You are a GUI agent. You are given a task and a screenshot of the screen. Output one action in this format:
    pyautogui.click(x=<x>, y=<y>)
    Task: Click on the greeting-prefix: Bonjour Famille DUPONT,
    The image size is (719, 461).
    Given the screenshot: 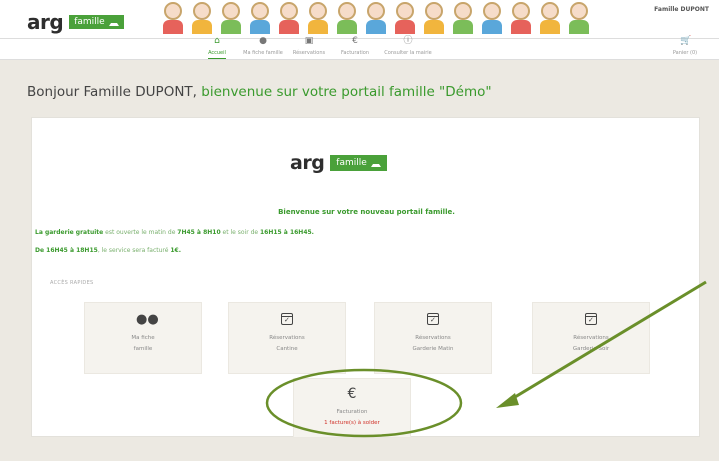 What is the action you would take?
    pyautogui.click(x=114, y=92)
    